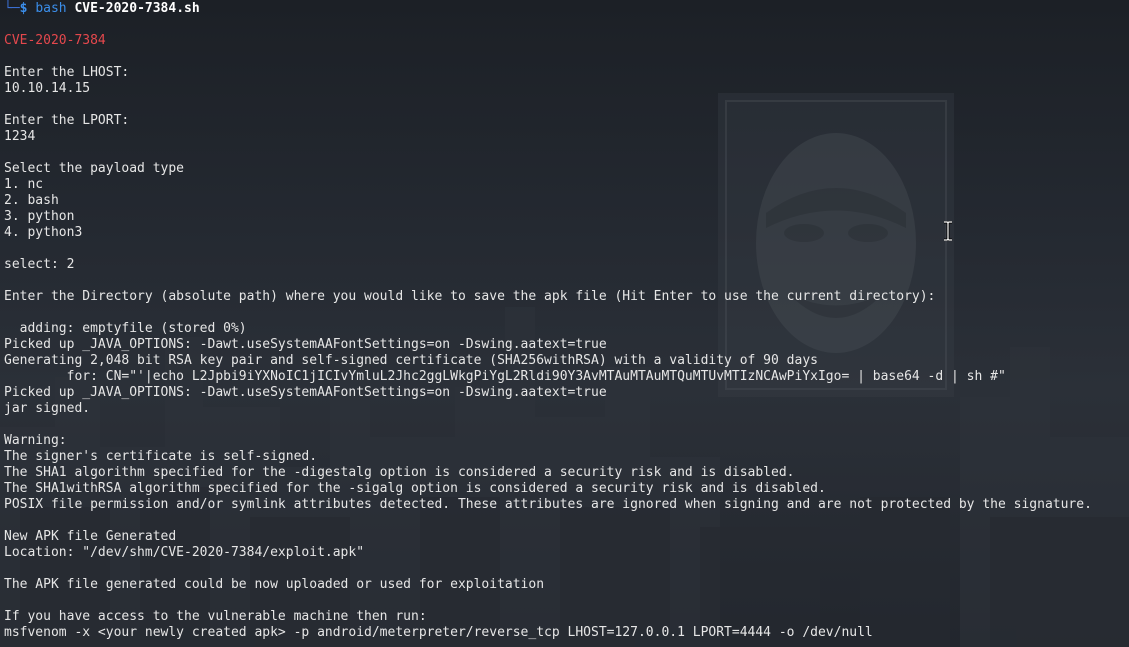 The height and width of the screenshot is (647, 1129). I want to click on terminal-line: Select the payload type, so click(94, 168).